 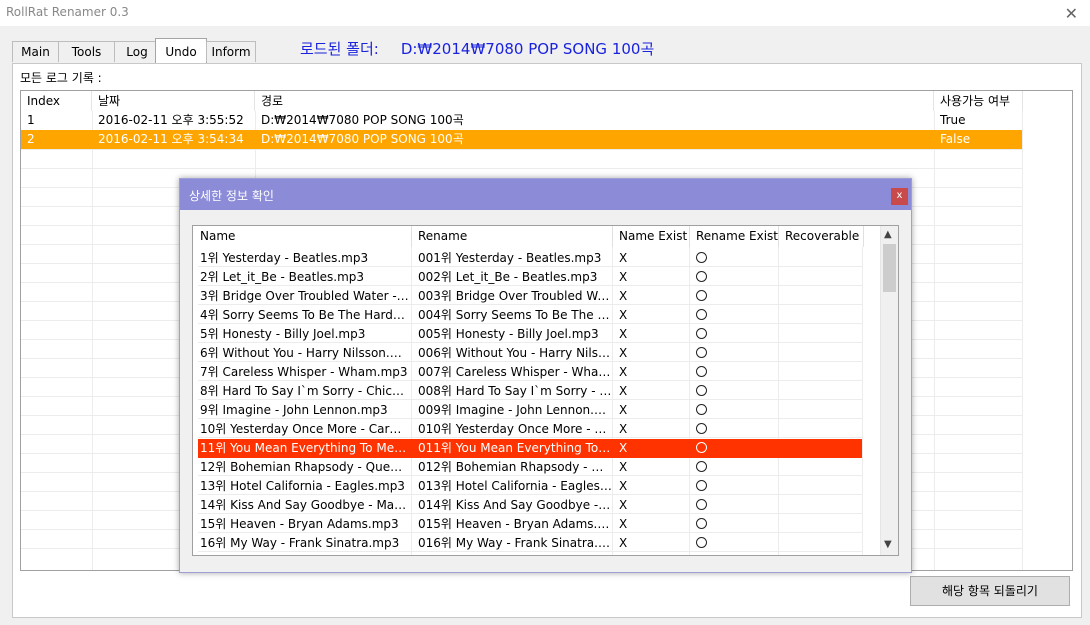 I want to click on window-titlebar: RollRat Renamer 0.3 ✕, so click(x=545, y=13).